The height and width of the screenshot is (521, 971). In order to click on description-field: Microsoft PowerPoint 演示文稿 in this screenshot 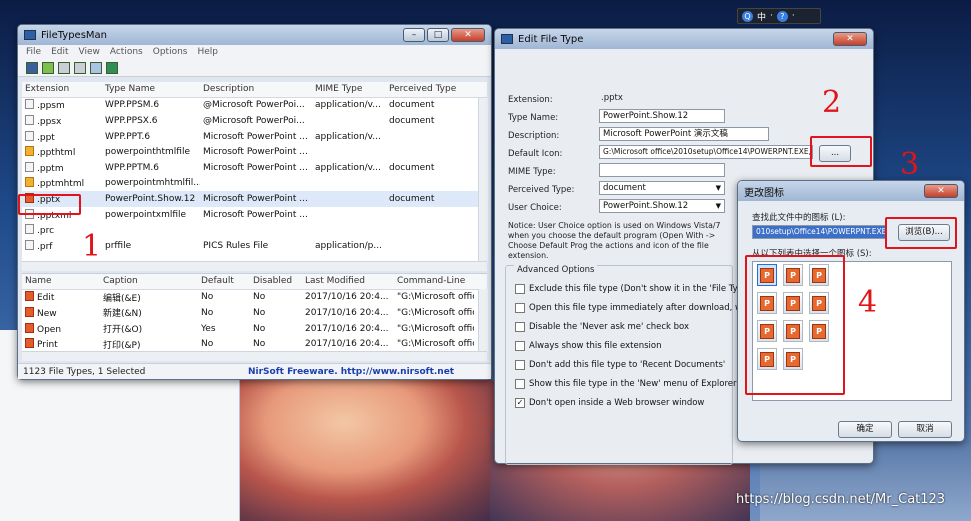, I will do `click(684, 134)`.